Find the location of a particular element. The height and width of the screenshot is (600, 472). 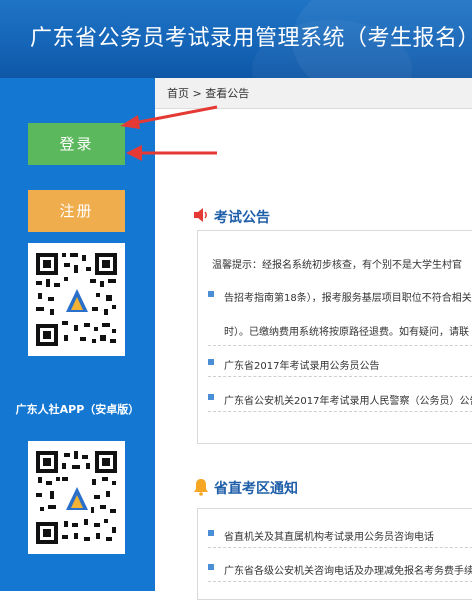

list-item: 广东省公安机关2017年考试录用人民警察（公务员）公告 is located at coordinates (340, 398).